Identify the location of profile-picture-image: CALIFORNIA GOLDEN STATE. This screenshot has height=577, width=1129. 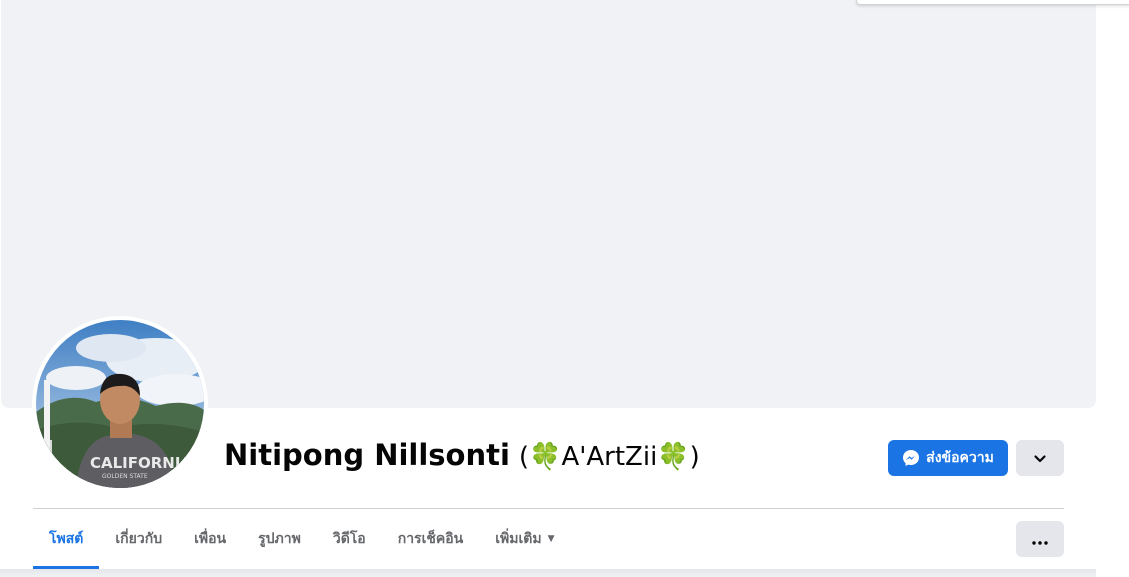
(120, 404).